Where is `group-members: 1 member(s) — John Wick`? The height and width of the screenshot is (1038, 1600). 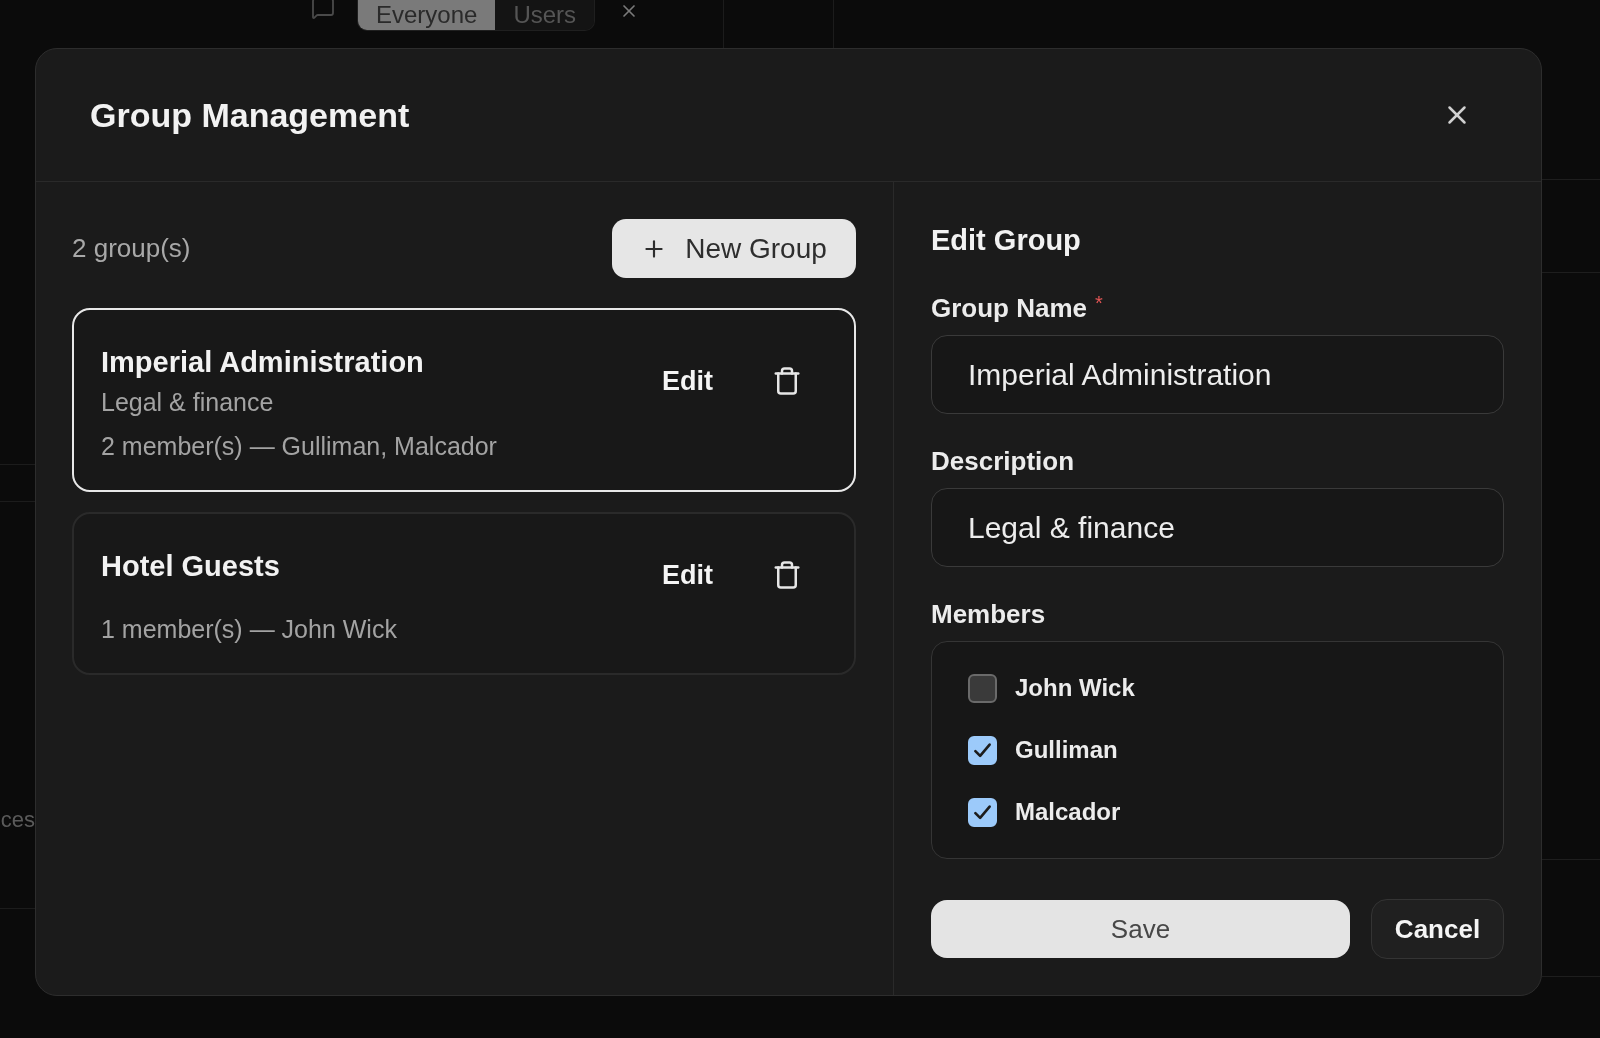 group-members: 1 member(s) — John Wick is located at coordinates (249, 629).